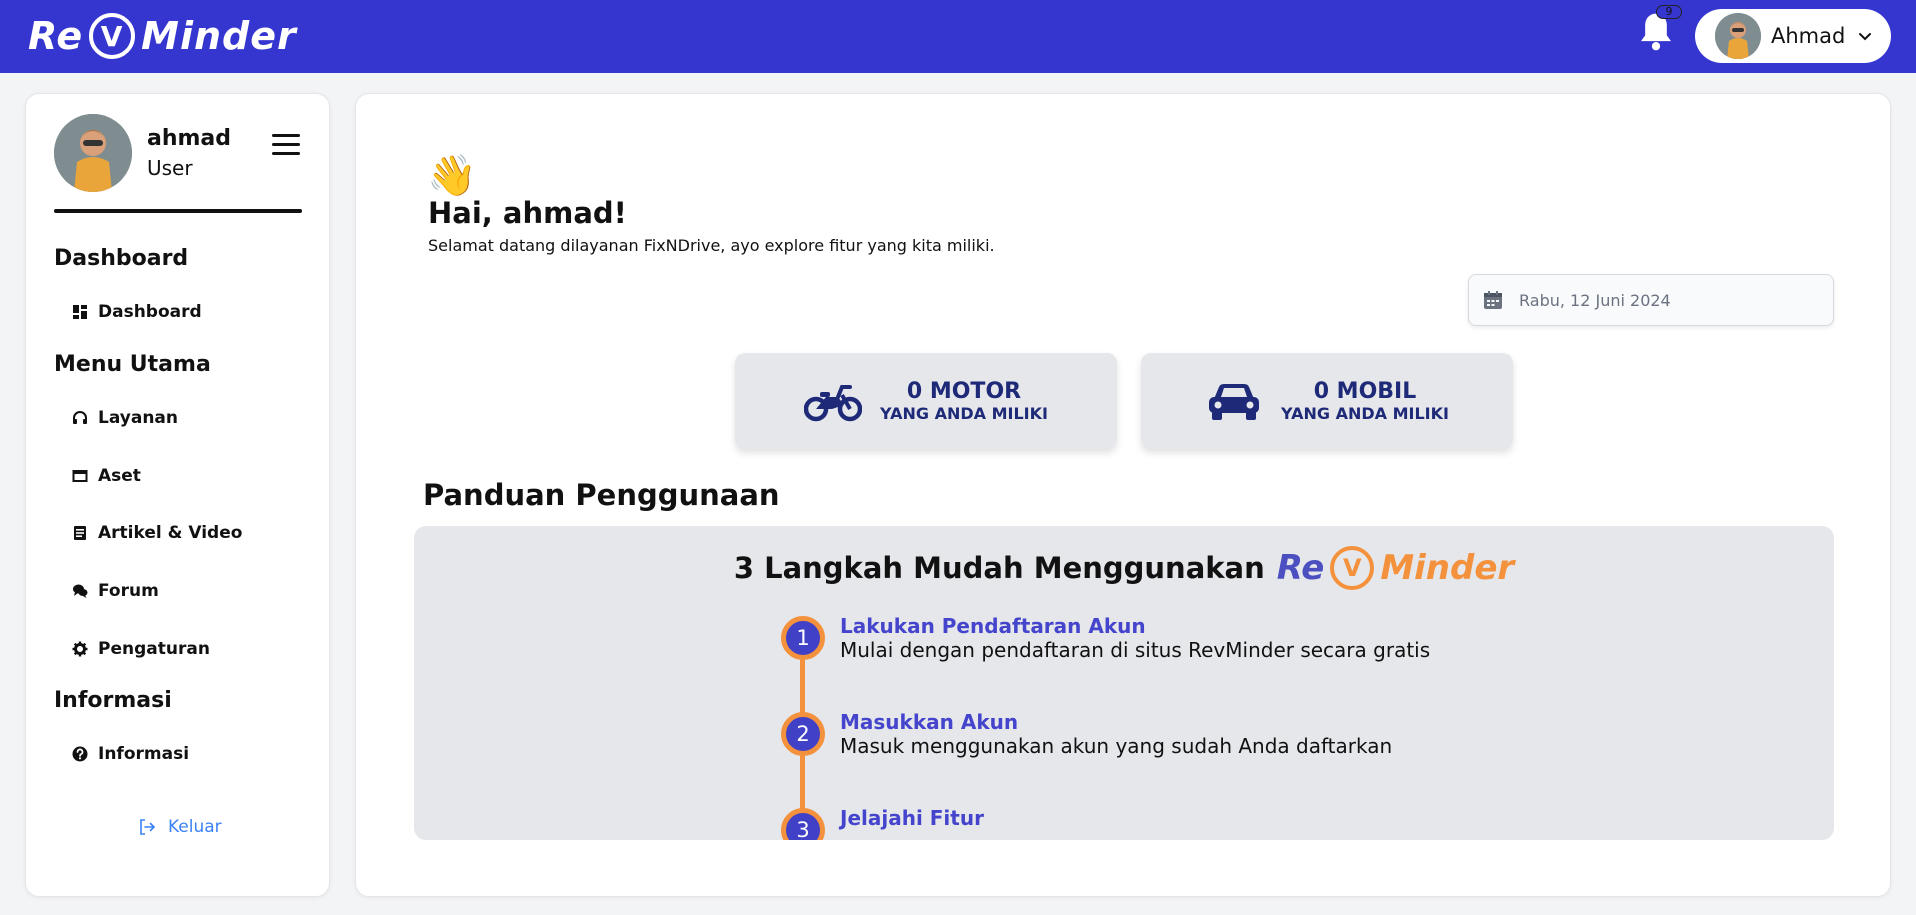 The height and width of the screenshot is (915, 1916). What do you see at coordinates (154, 649) in the screenshot?
I see `sidebar-item-label: Pengaturan` at bounding box center [154, 649].